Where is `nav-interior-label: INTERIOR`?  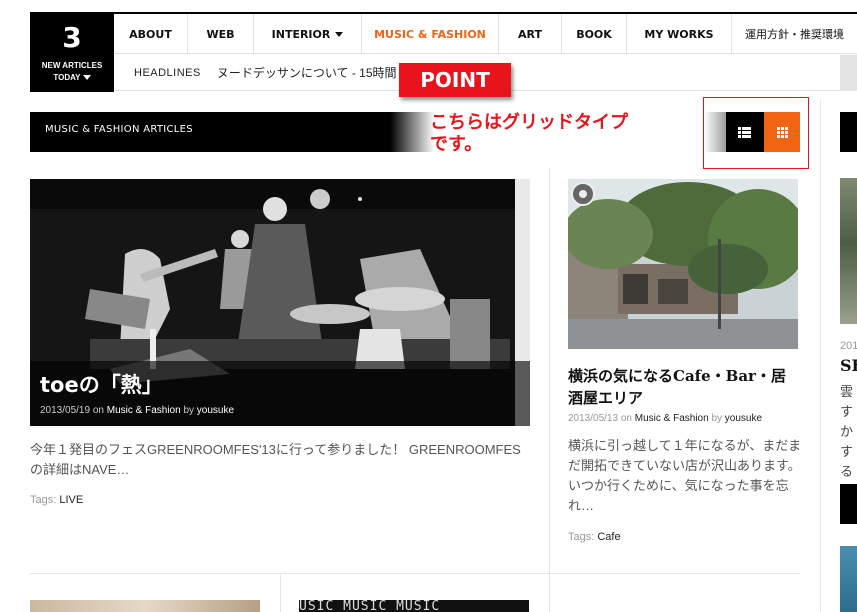
nav-interior-label: INTERIOR is located at coordinates (301, 34).